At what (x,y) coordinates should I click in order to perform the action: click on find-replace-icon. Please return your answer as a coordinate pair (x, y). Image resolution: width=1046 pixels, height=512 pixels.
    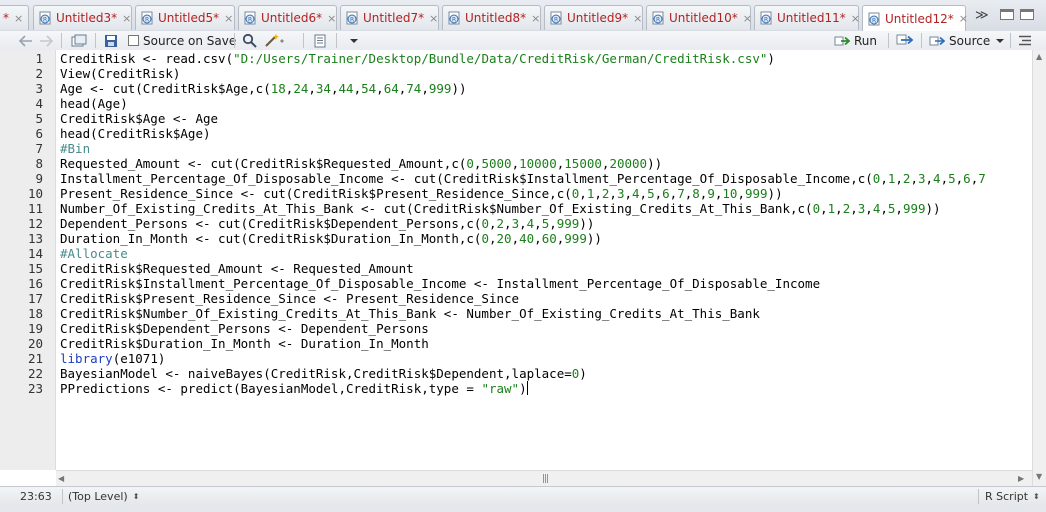
    Looking at the image, I should click on (249, 40).